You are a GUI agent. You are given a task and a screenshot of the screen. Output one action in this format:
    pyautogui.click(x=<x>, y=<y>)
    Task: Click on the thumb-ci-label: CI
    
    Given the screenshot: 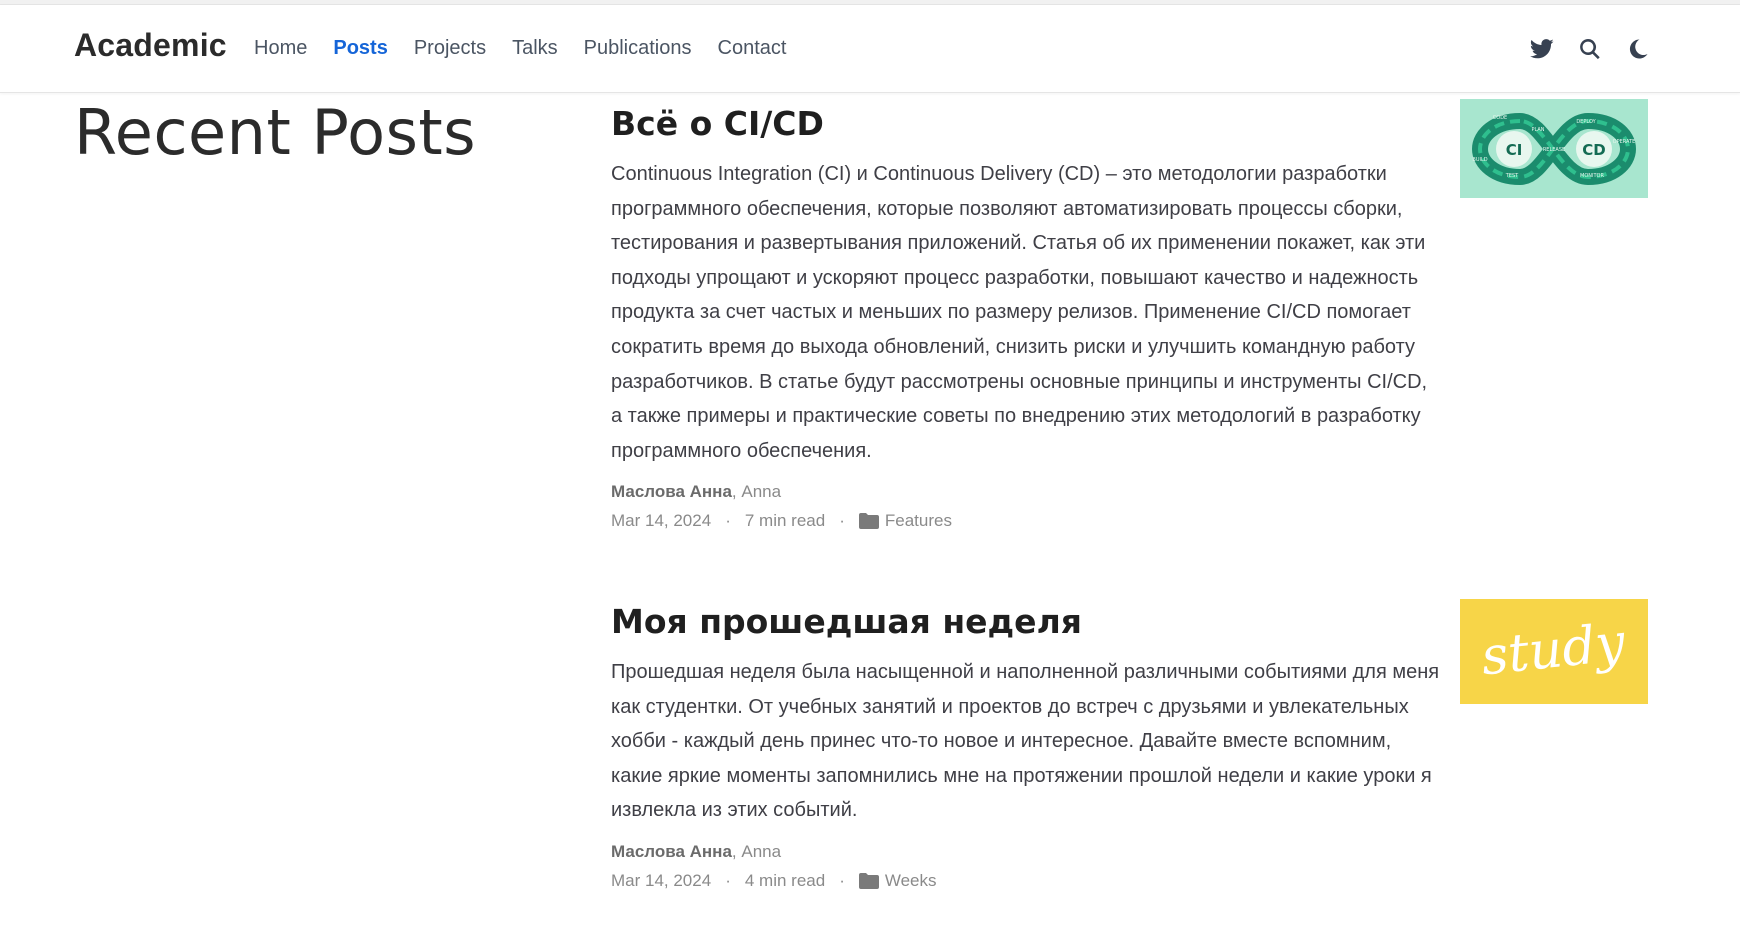 What is the action you would take?
    pyautogui.click(x=1514, y=150)
    